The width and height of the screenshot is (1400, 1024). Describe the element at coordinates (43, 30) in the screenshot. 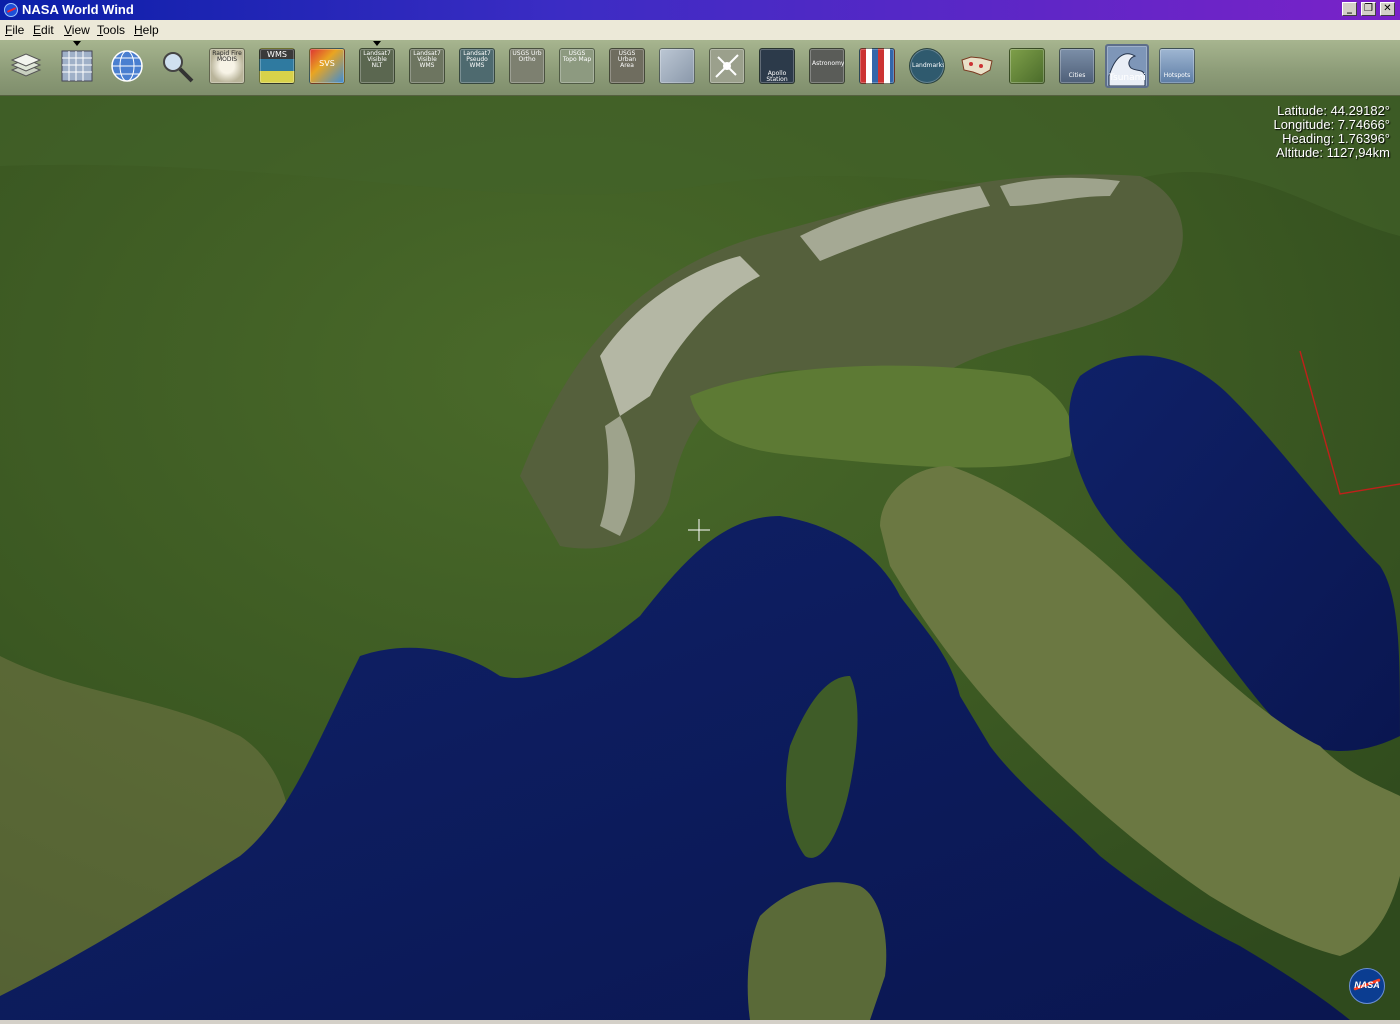

I see `menu-edit: Edit` at that location.